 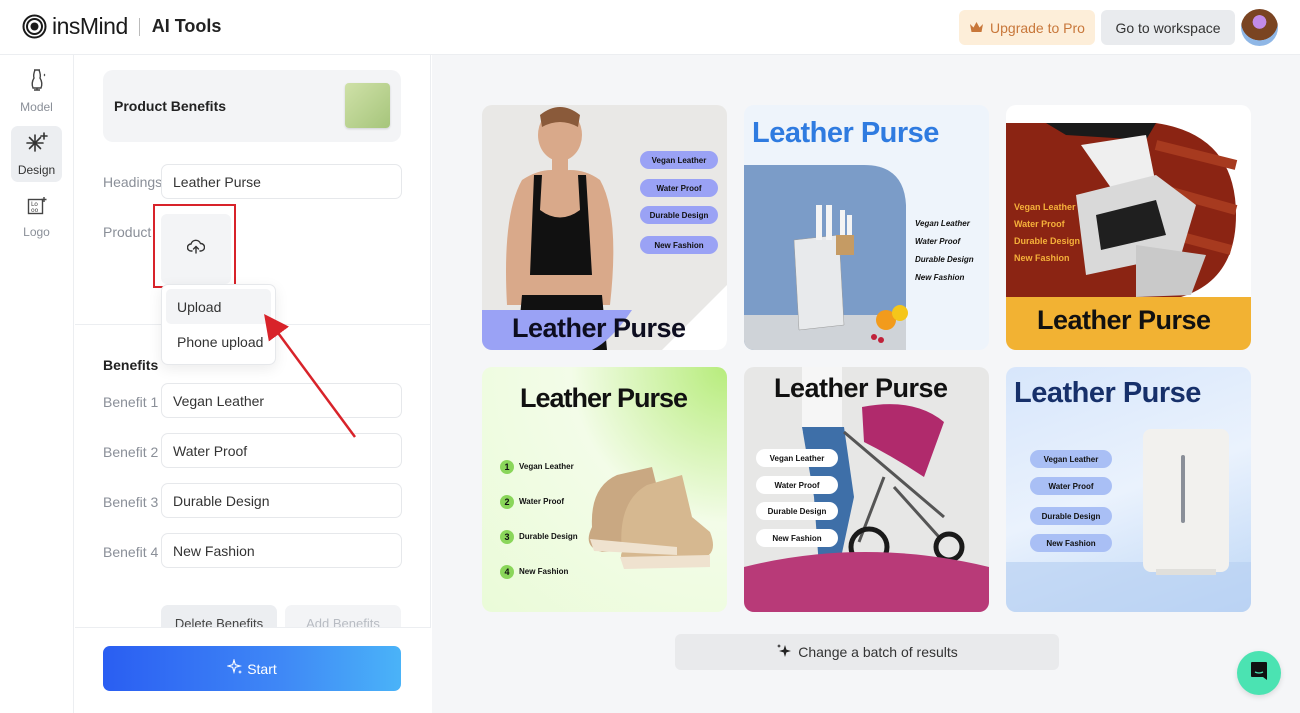 What do you see at coordinates (1259, 27) in the screenshot?
I see `user-avatar` at bounding box center [1259, 27].